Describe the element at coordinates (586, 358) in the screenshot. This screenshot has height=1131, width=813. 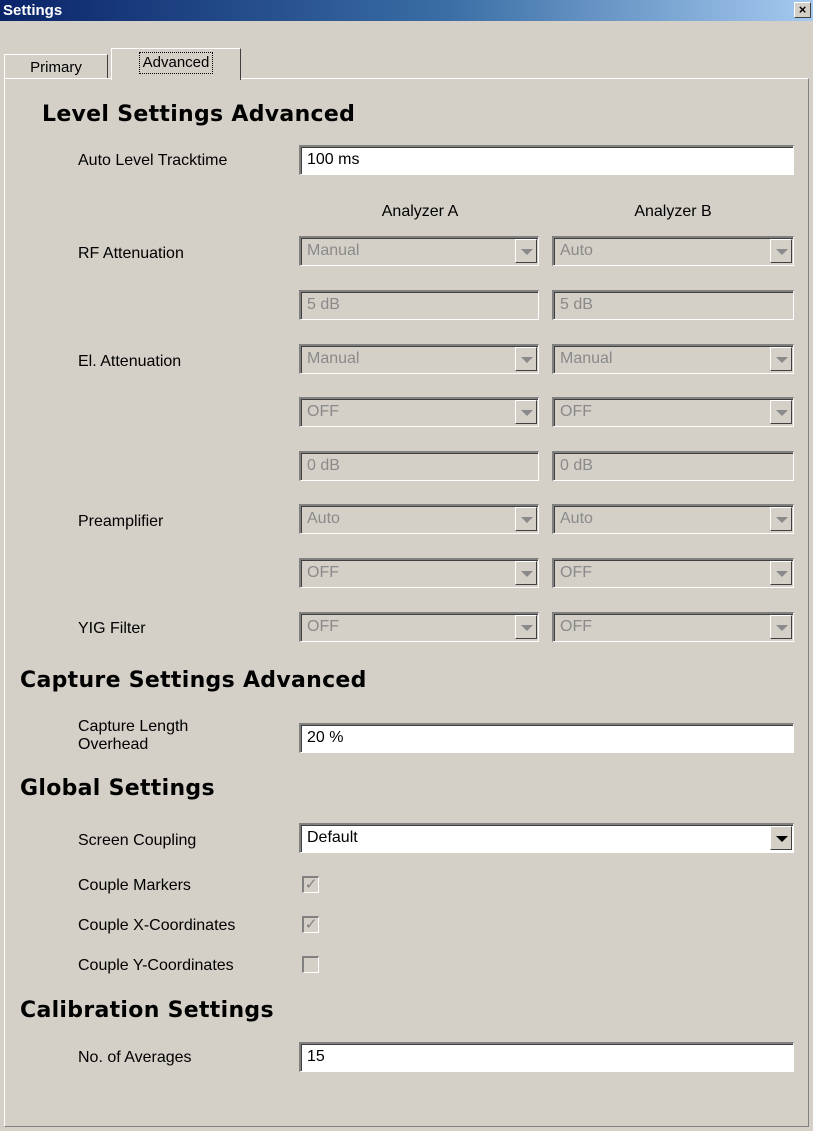
I see `el-attenuation-mode-b-value: Manual` at that location.